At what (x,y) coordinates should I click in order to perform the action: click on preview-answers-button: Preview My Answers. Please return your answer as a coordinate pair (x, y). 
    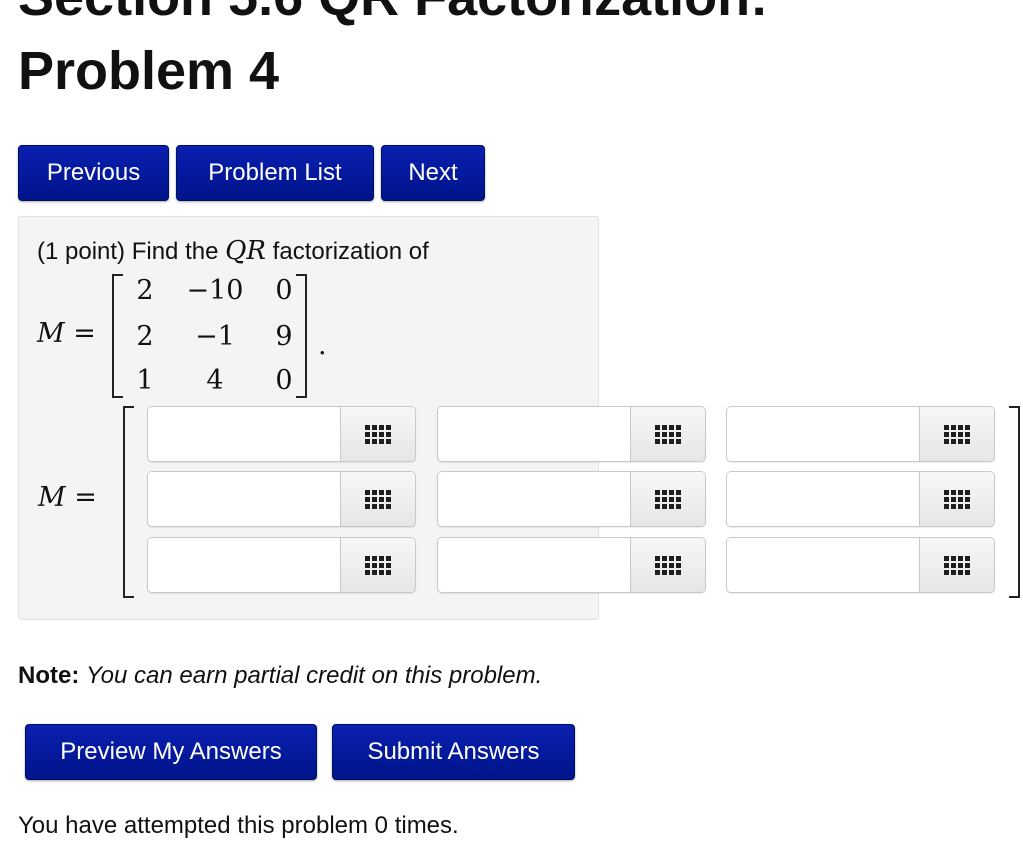
    Looking at the image, I should click on (171, 752).